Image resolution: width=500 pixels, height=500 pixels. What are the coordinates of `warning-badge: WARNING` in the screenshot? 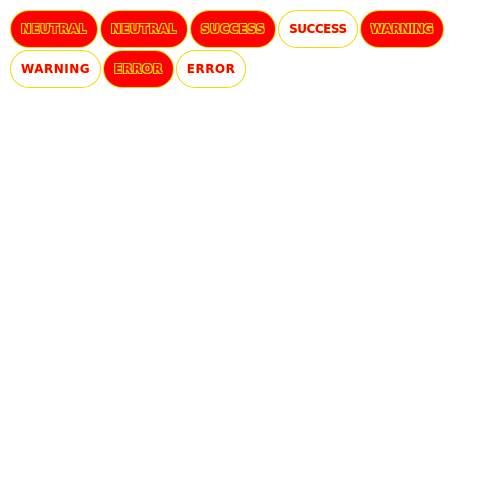 It's located at (401, 29).